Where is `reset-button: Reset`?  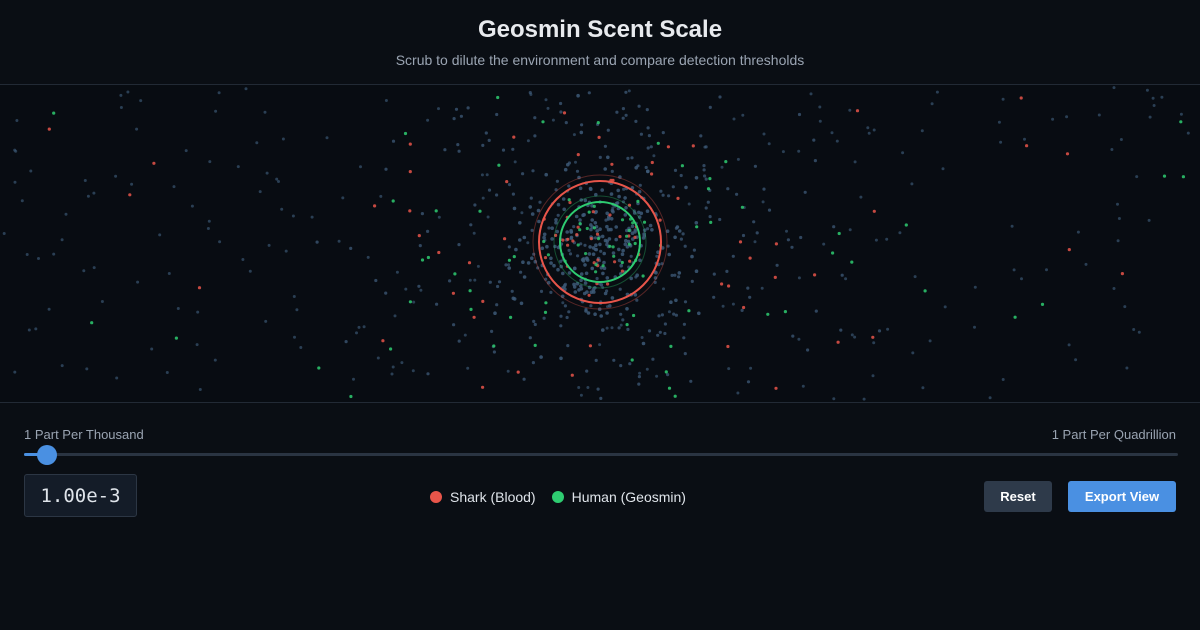
reset-button: Reset is located at coordinates (1018, 496).